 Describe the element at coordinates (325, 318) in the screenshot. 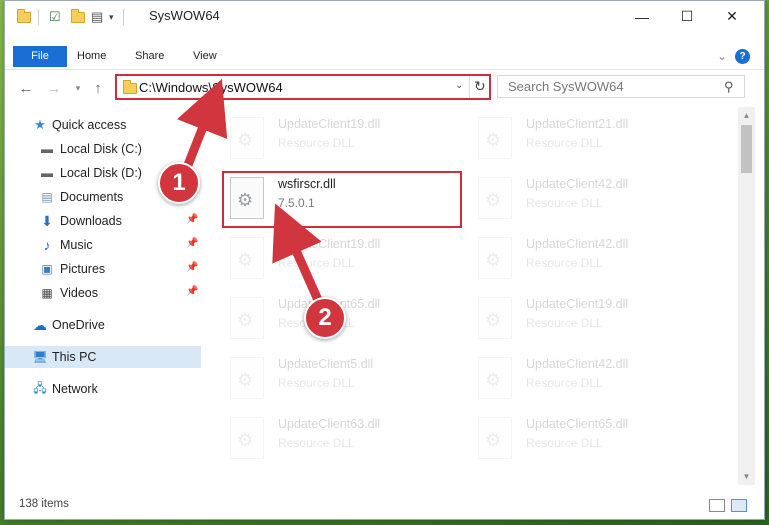

I see `callout-step-2: 2` at that location.